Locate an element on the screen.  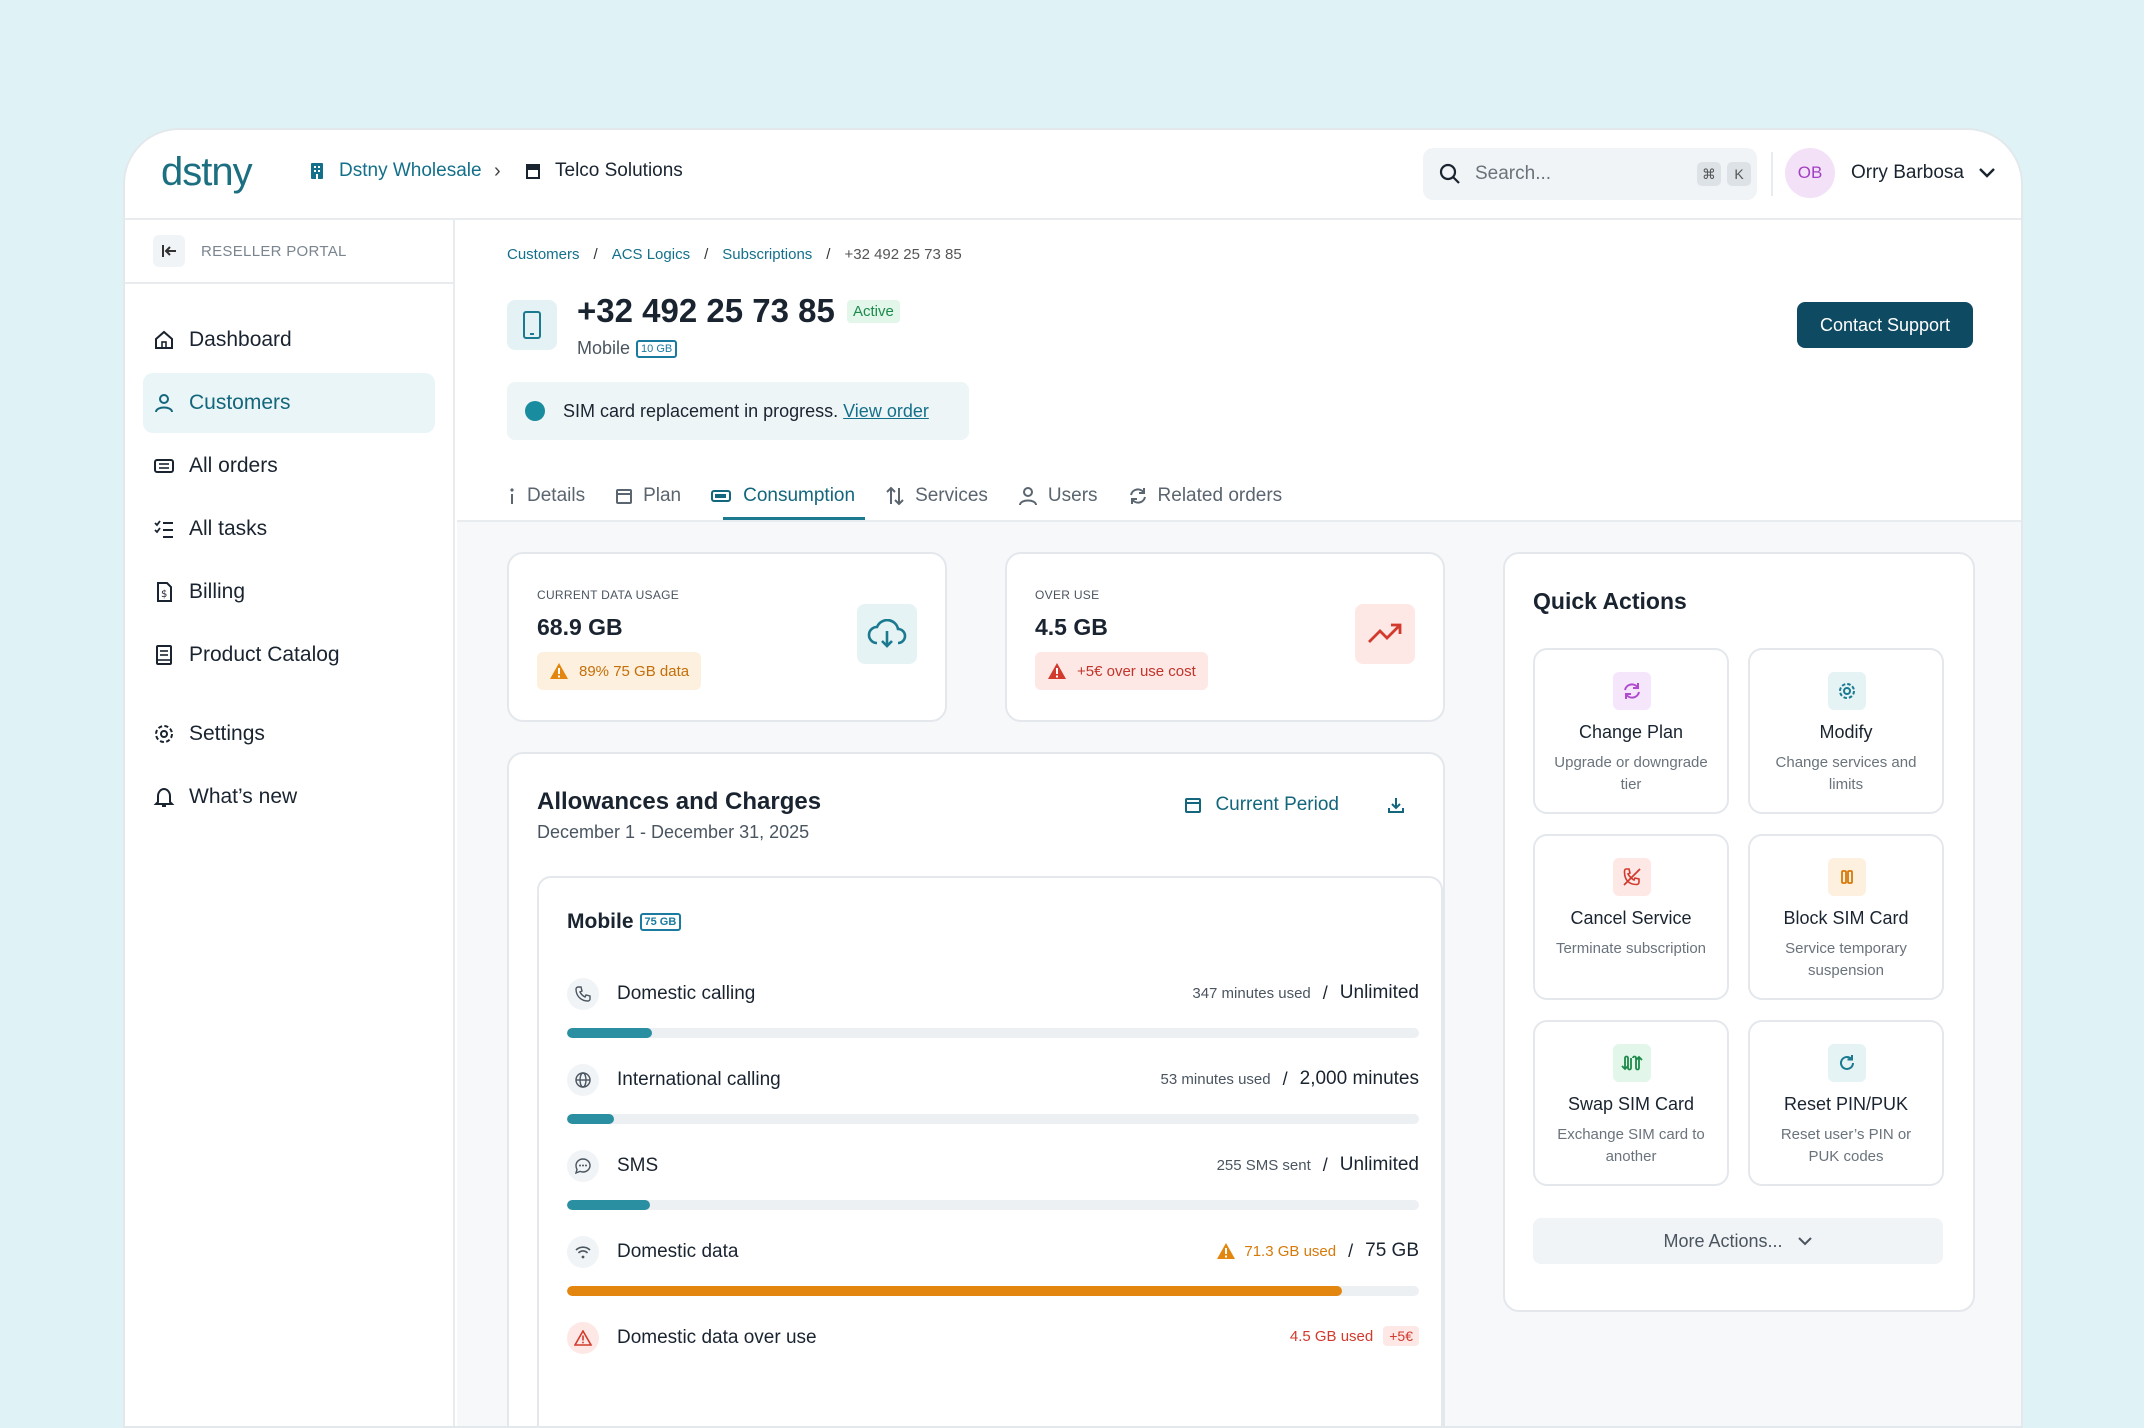
row-usage: 4.5 GB used +5€ is located at coordinates (1354, 1336).